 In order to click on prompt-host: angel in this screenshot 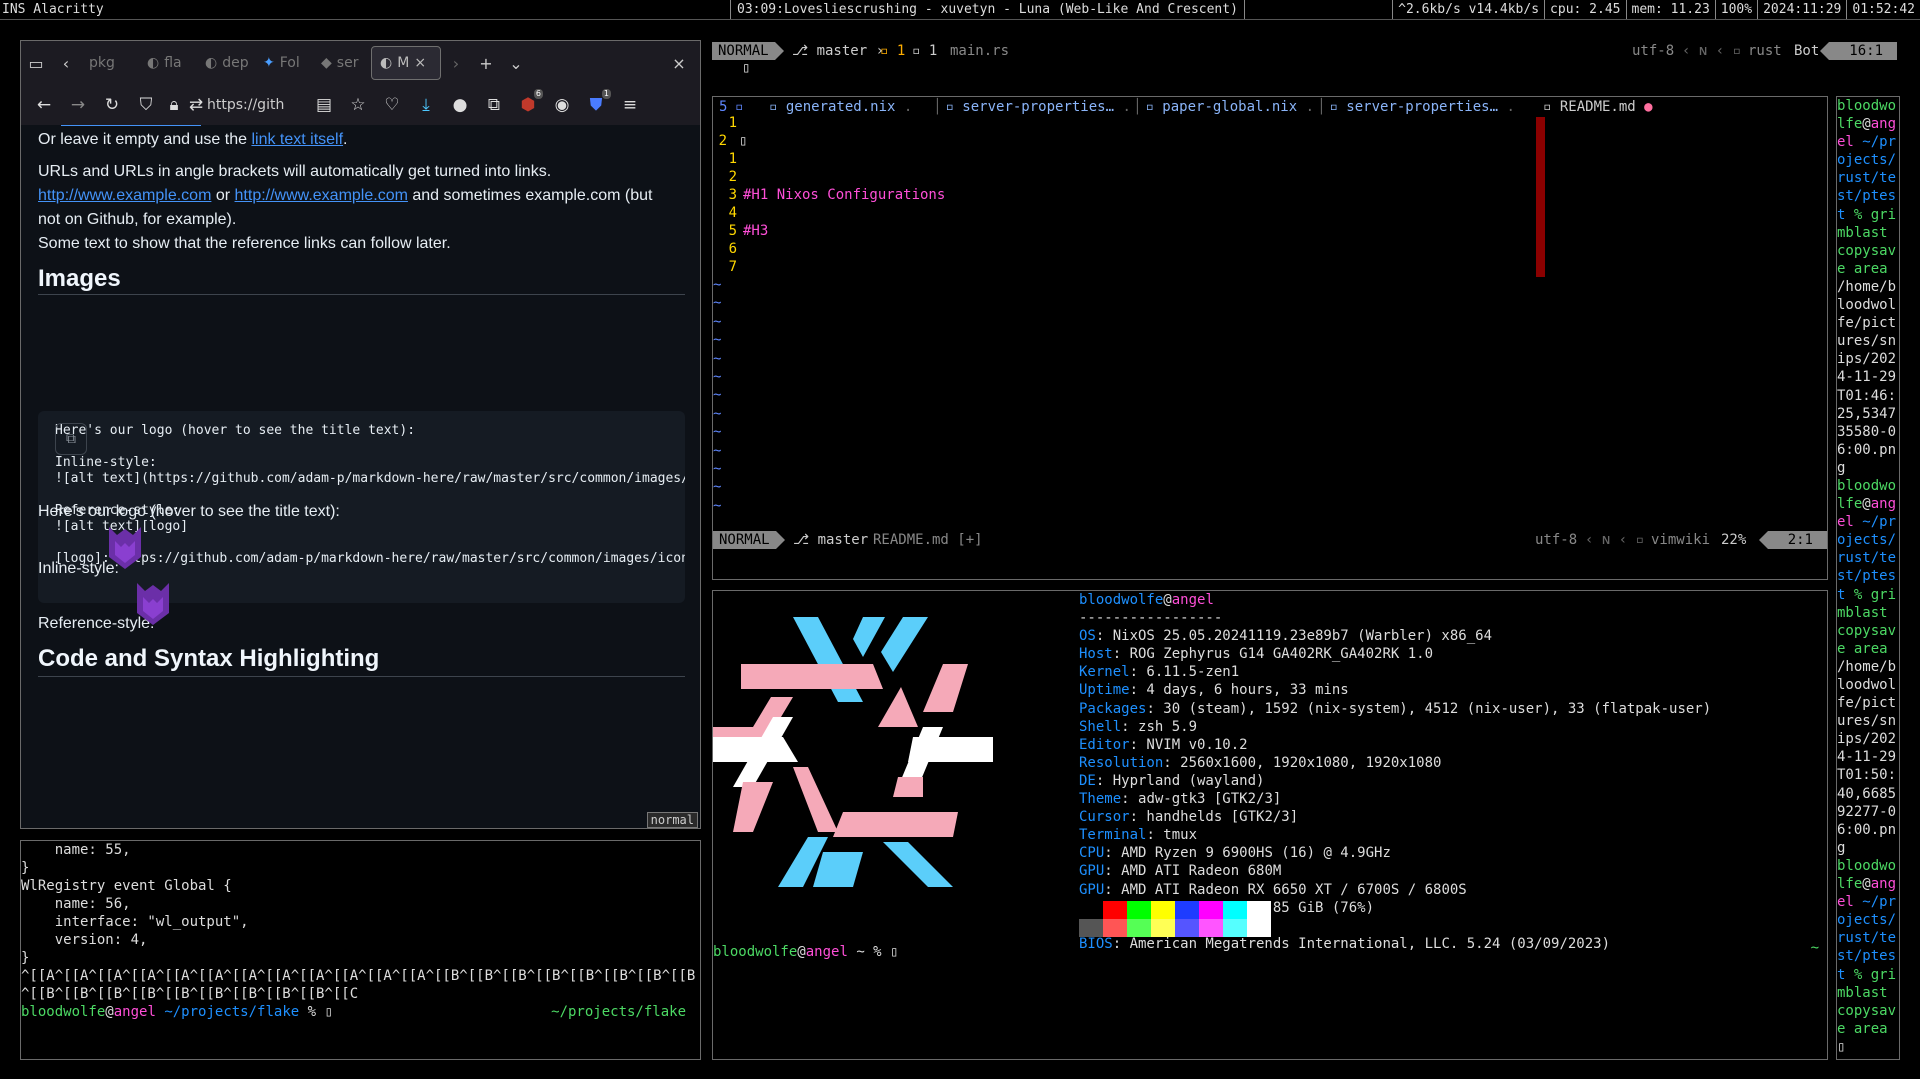, I will do `click(134, 1012)`.